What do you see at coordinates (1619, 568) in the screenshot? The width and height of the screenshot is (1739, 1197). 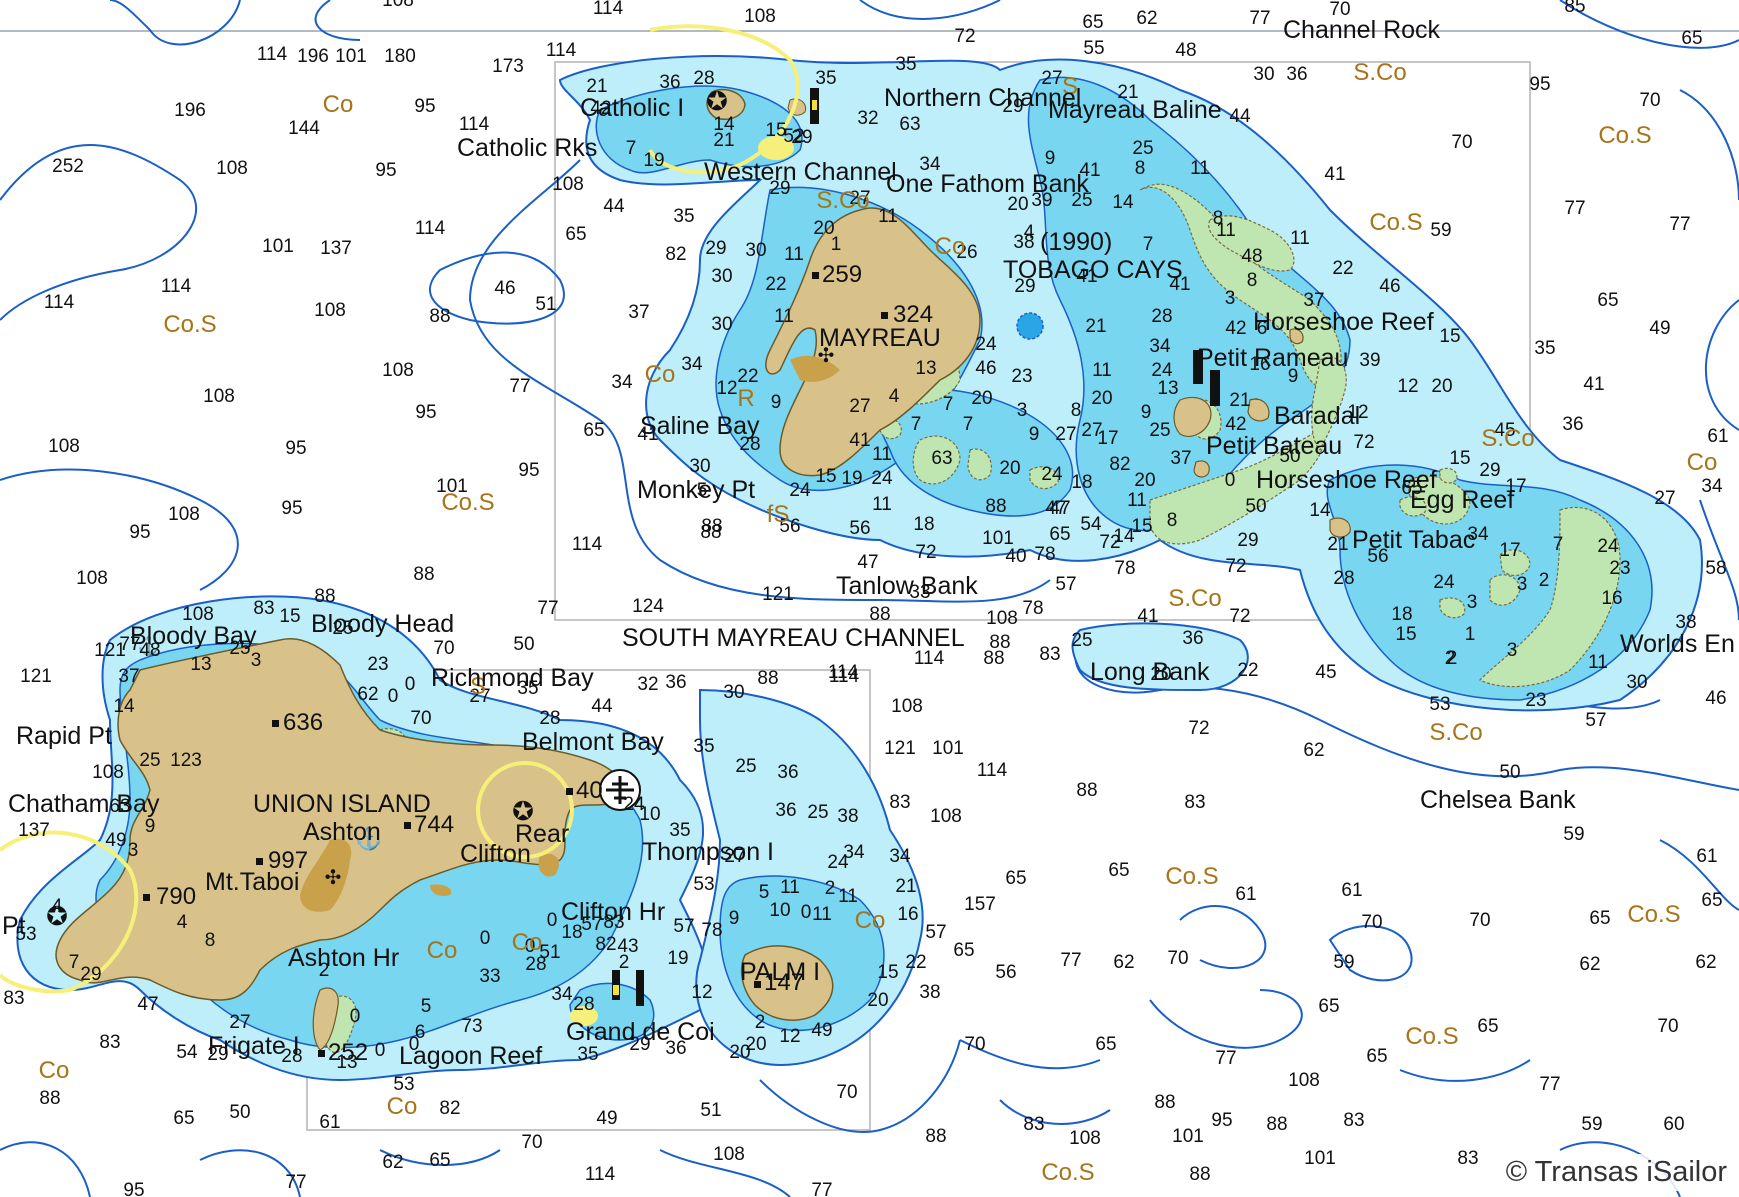 I see `depth-sounding: 23` at bounding box center [1619, 568].